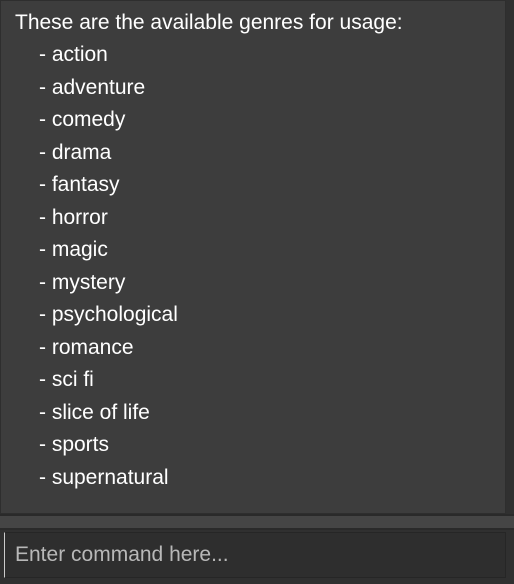 The width and height of the screenshot is (514, 584). Describe the element at coordinates (94, 412) in the screenshot. I see `genre-item: - slice of life` at that location.